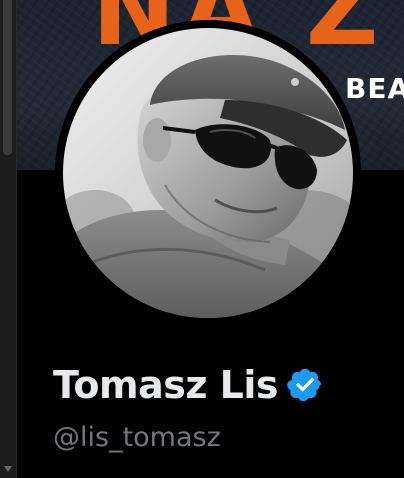 Image resolution: width=404 pixels, height=478 pixels. What do you see at coordinates (8, 469) in the screenshot?
I see `scroll-down-arrow-icon` at bounding box center [8, 469].